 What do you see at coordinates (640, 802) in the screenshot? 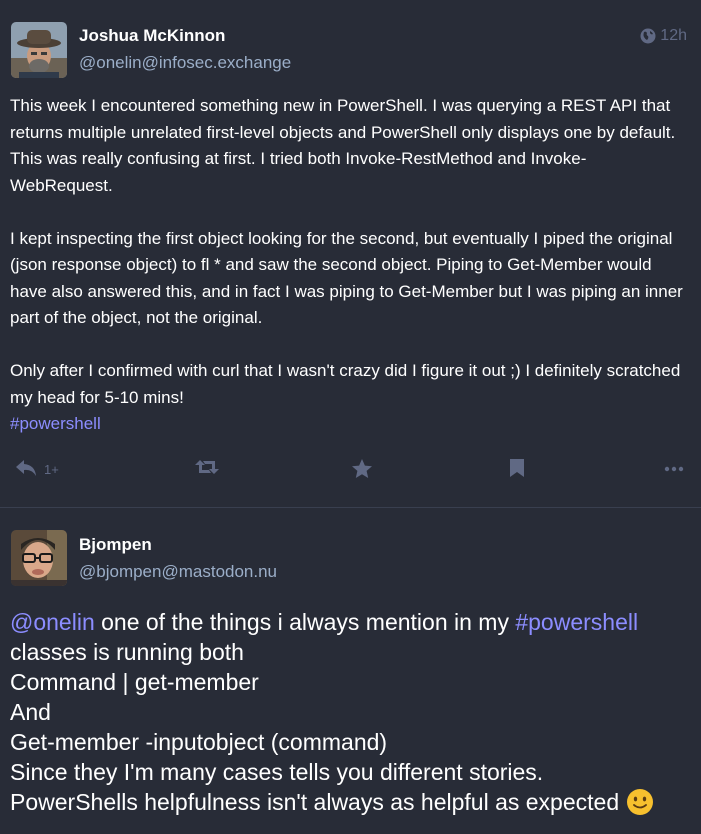
I see `slightly-smiling-face-icon` at bounding box center [640, 802].